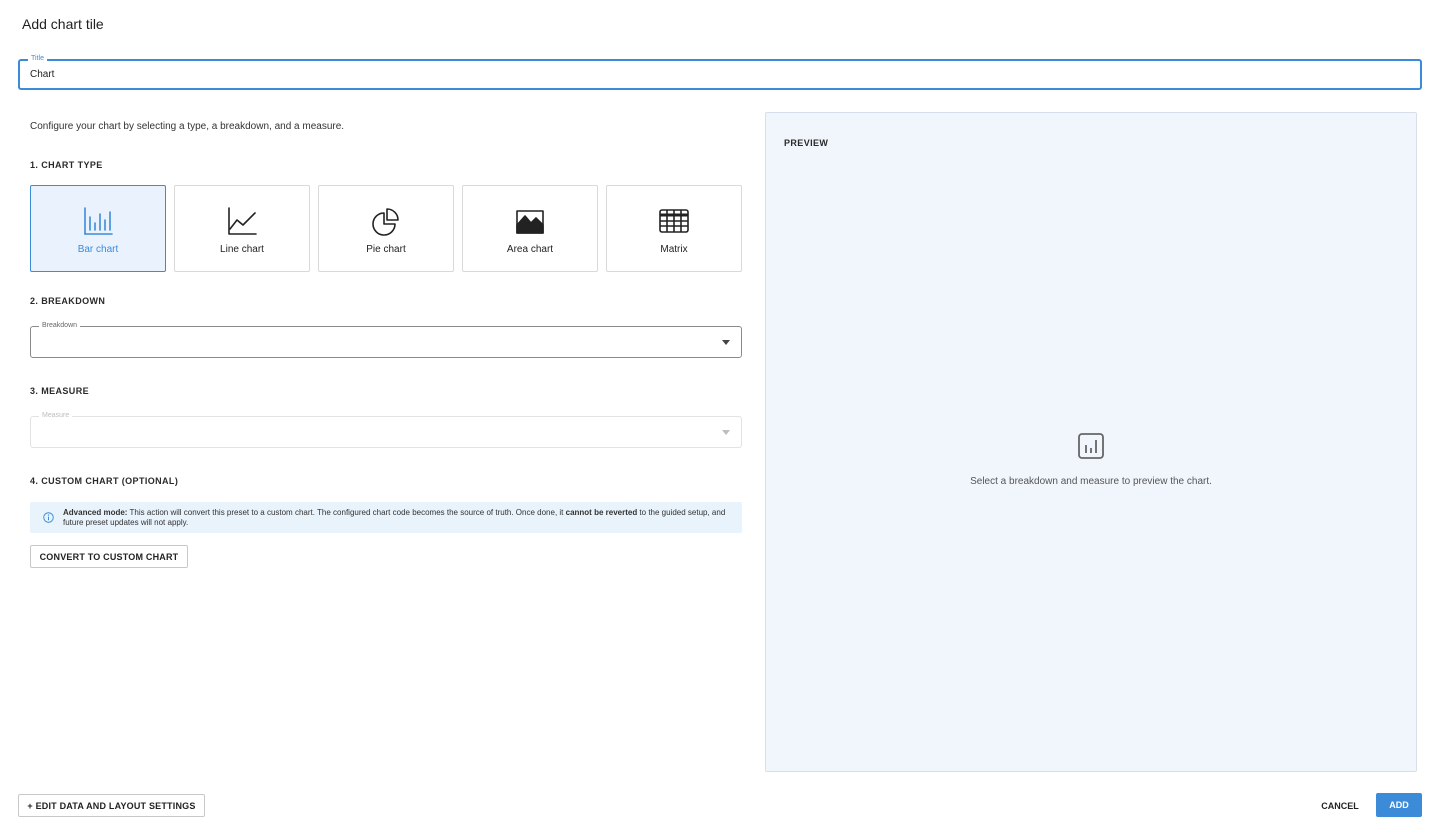 This screenshot has width=1440, height=830. Describe the element at coordinates (104, 481) in the screenshot. I see `section-heading-custom-chart: 4. CUSTOM CHART (OPTIONAL)` at that location.